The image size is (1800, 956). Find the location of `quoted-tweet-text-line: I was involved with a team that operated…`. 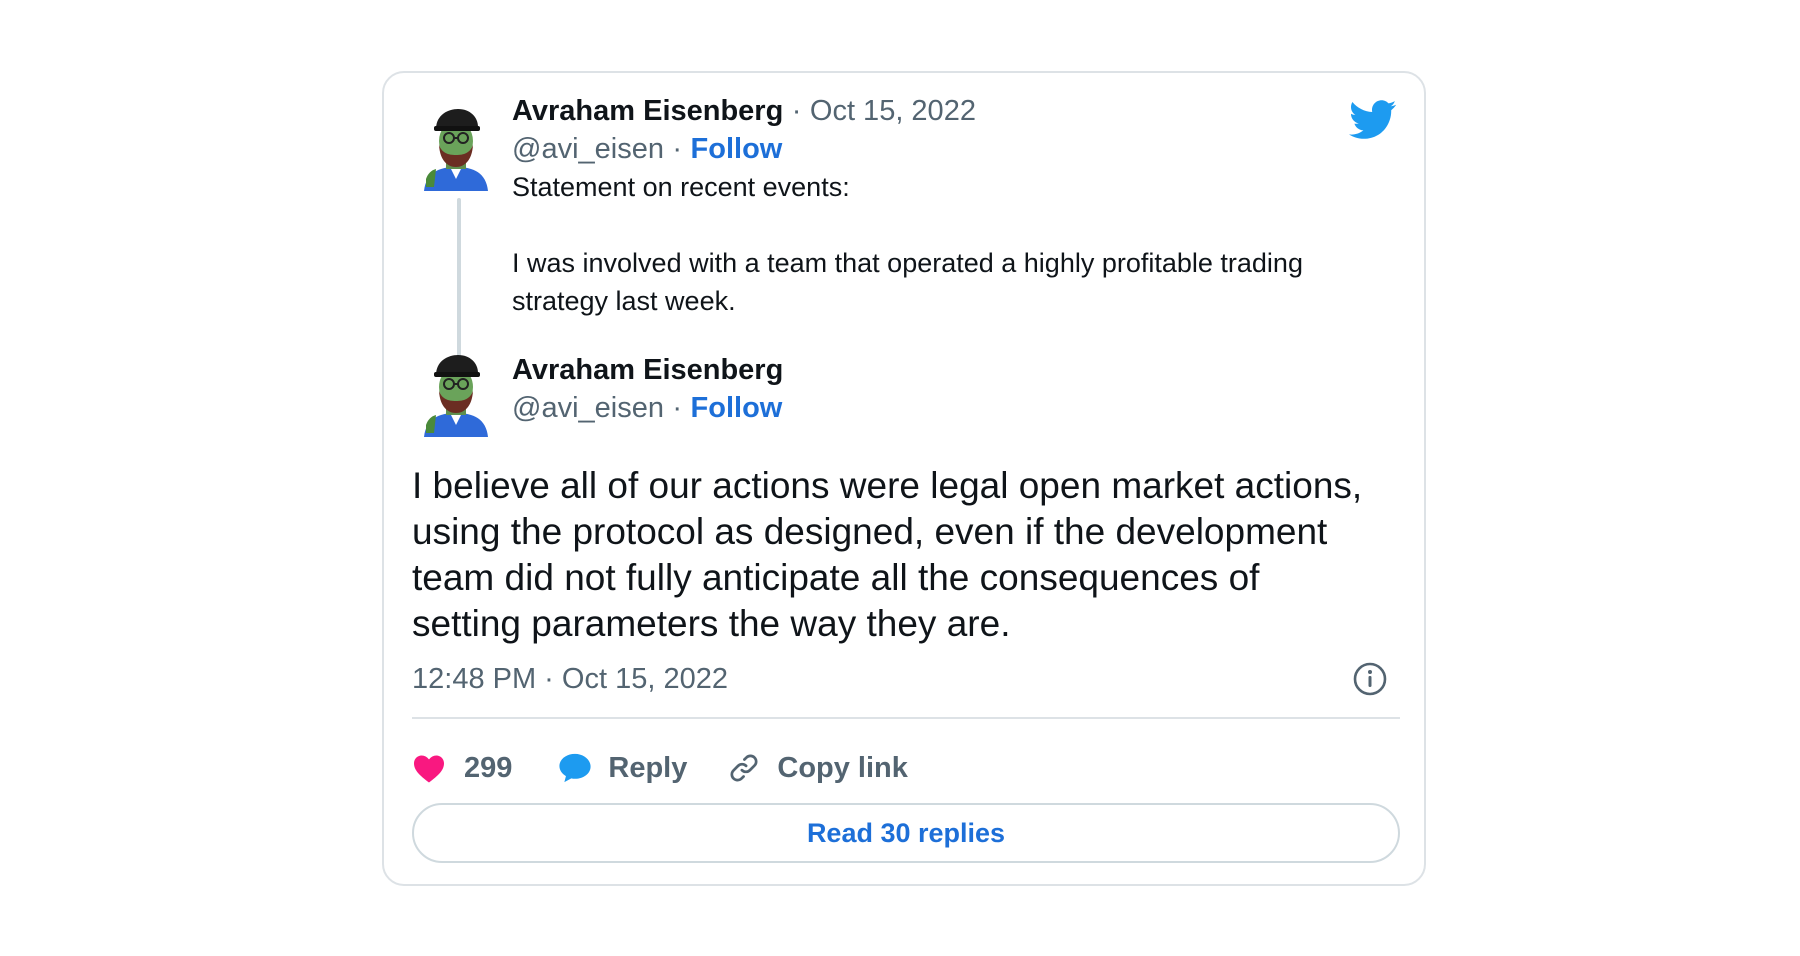

quoted-tweet-text-line: I was involved with a team that operated… is located at coordinates (907, 263).